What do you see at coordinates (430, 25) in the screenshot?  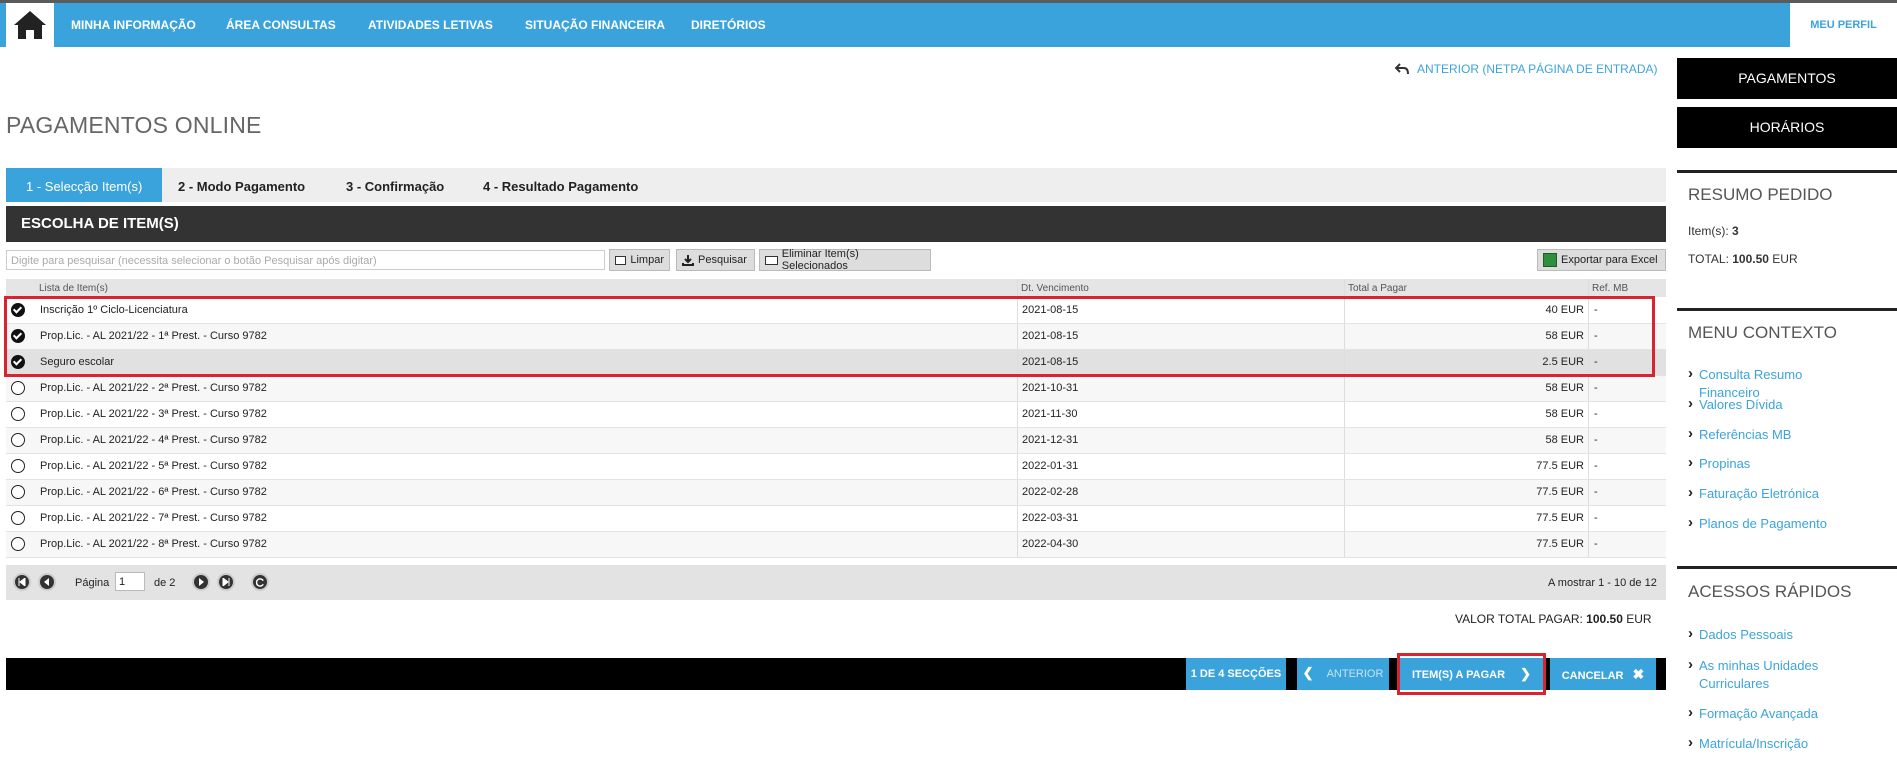 I see `nav-atividades-letivas: ATIVIDADES LETIVAS` at bounding box center [430, 25].